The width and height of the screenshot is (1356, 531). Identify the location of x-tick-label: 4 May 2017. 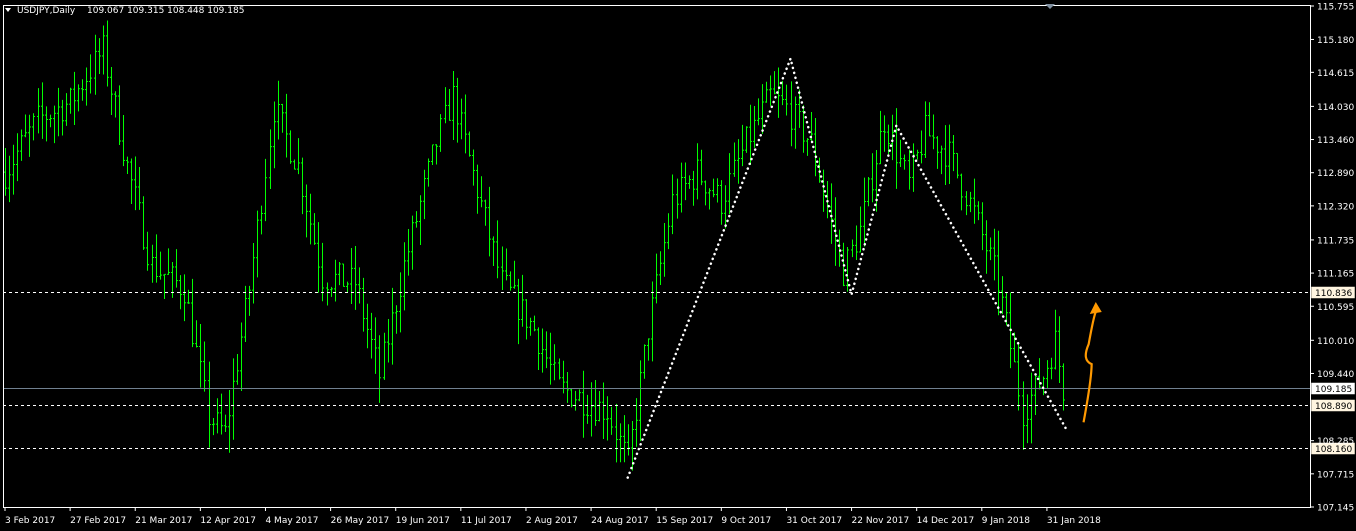
(291, 521).